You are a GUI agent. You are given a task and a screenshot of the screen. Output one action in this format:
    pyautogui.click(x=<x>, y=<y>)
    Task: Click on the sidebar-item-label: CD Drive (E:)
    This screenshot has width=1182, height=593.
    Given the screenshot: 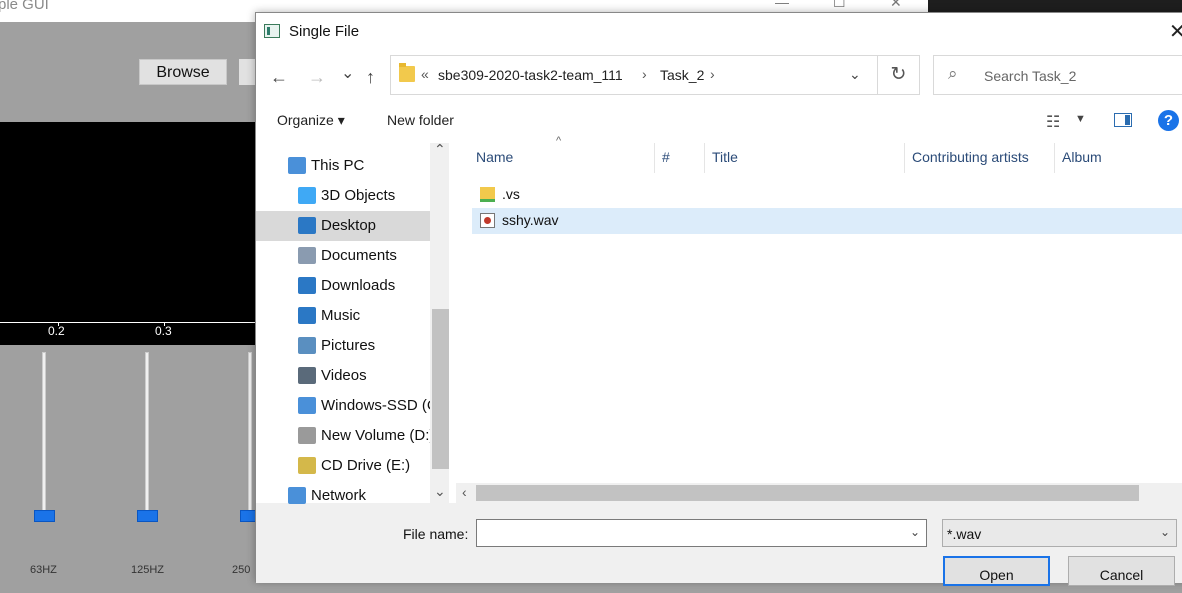 What is the action you would take?
    pyautogui.click(x=366, y=465)
    